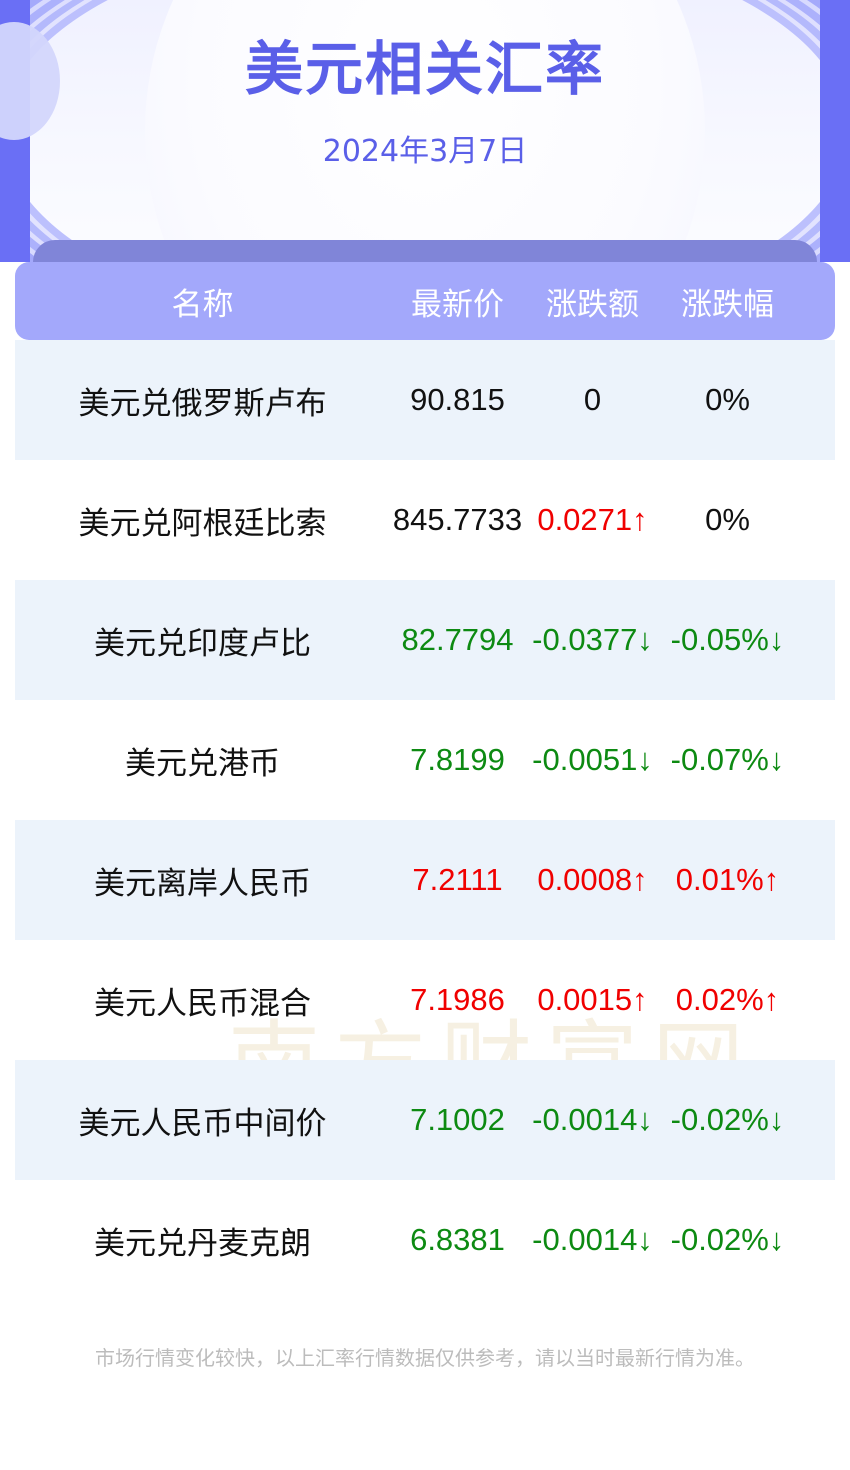 Image resolution: width=850 pixels, height=1470 pixels. Describe the element at coordinates (457, 879) in the screenshot. I see `cell-latest-price: 7.2111` at that location.